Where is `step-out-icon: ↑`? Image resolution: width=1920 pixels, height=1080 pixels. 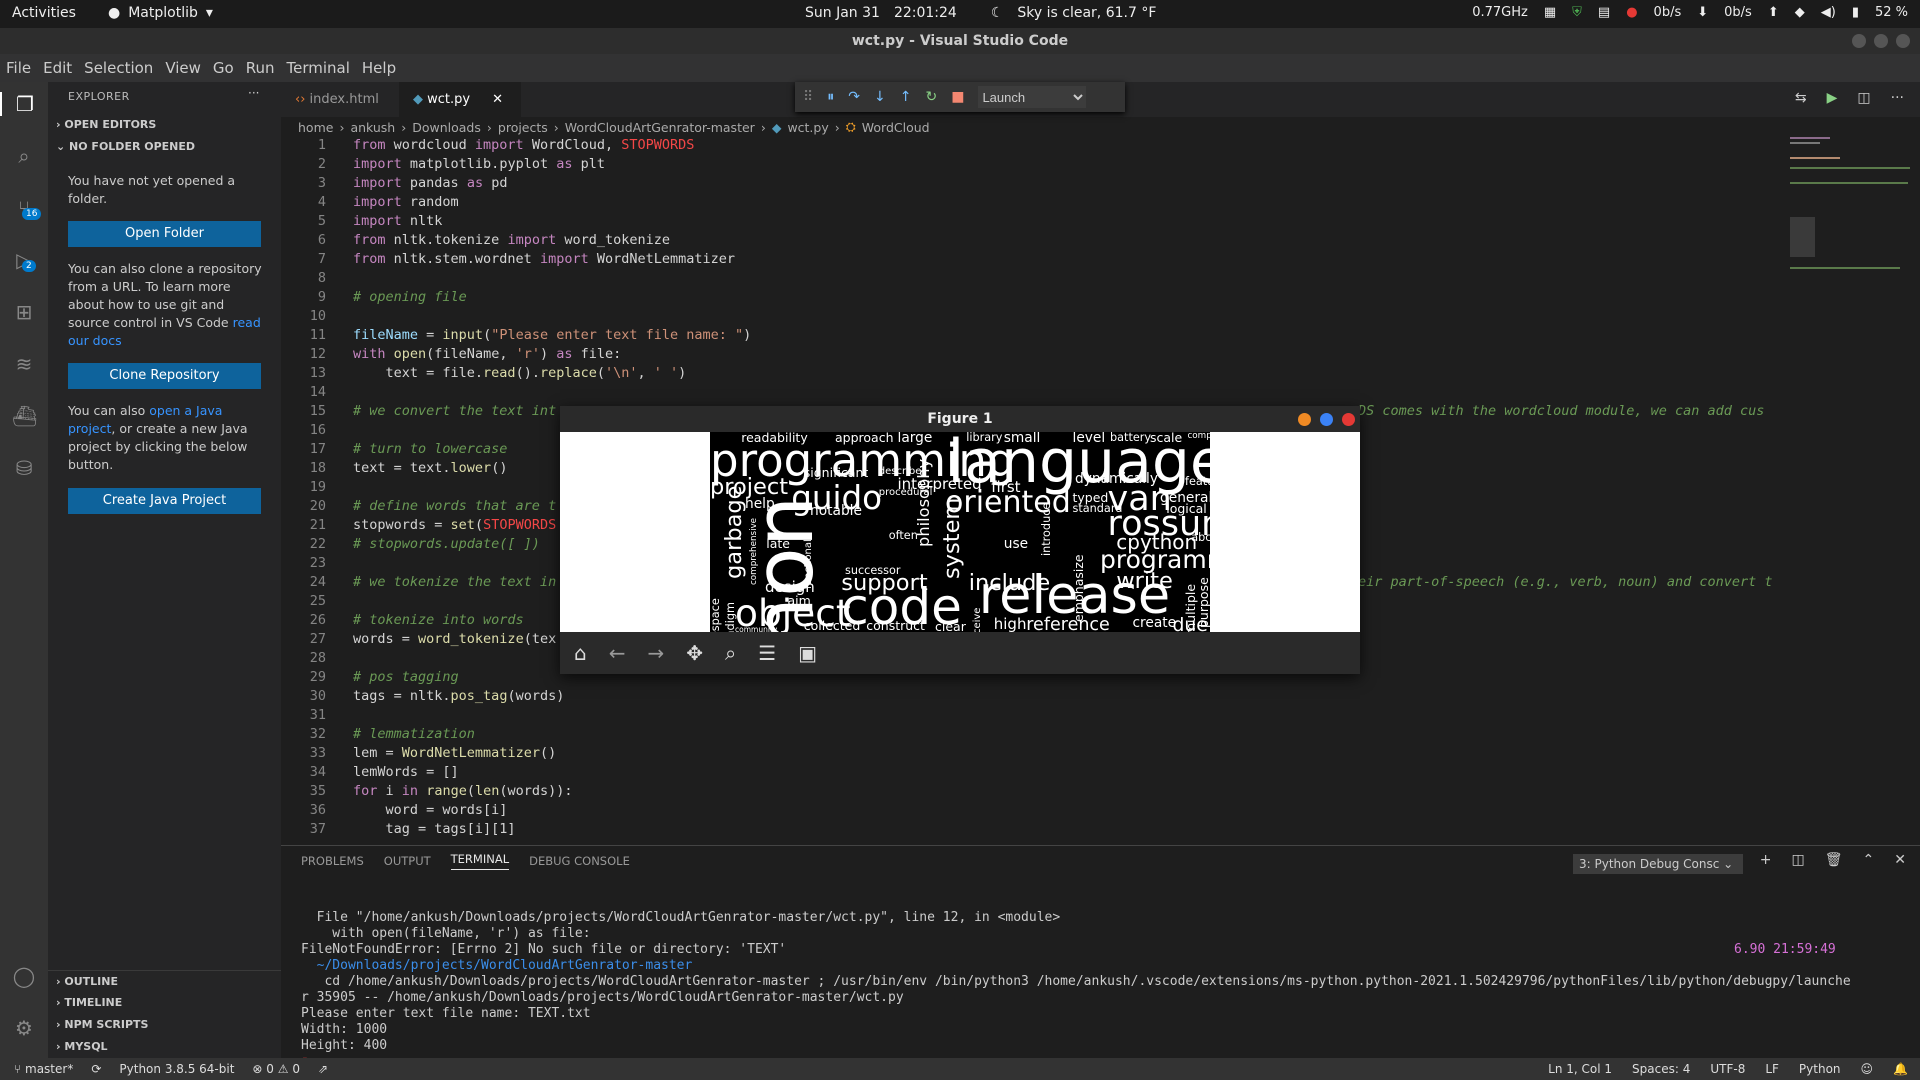
step-out-icon: ↑ is located at coordinates (906, 97).